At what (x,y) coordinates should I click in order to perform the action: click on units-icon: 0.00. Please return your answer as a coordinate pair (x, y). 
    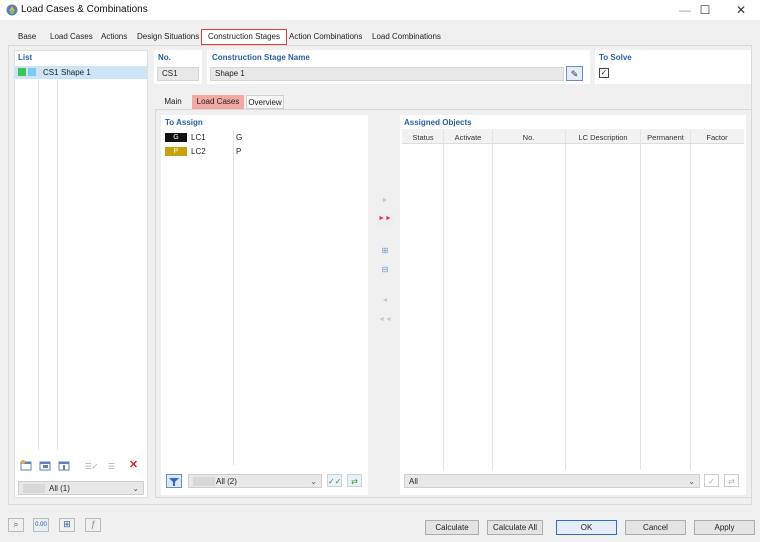
    Looking at the image, I should click on (41, 525).